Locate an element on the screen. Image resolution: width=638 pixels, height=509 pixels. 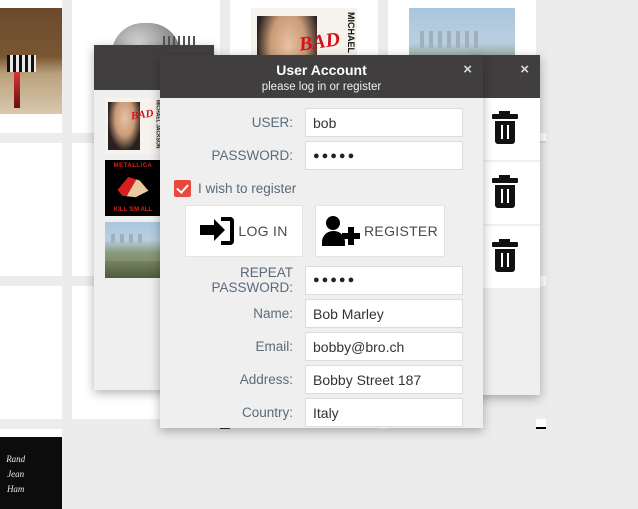
login-arrow-icon is located at coordinates (217, 231).